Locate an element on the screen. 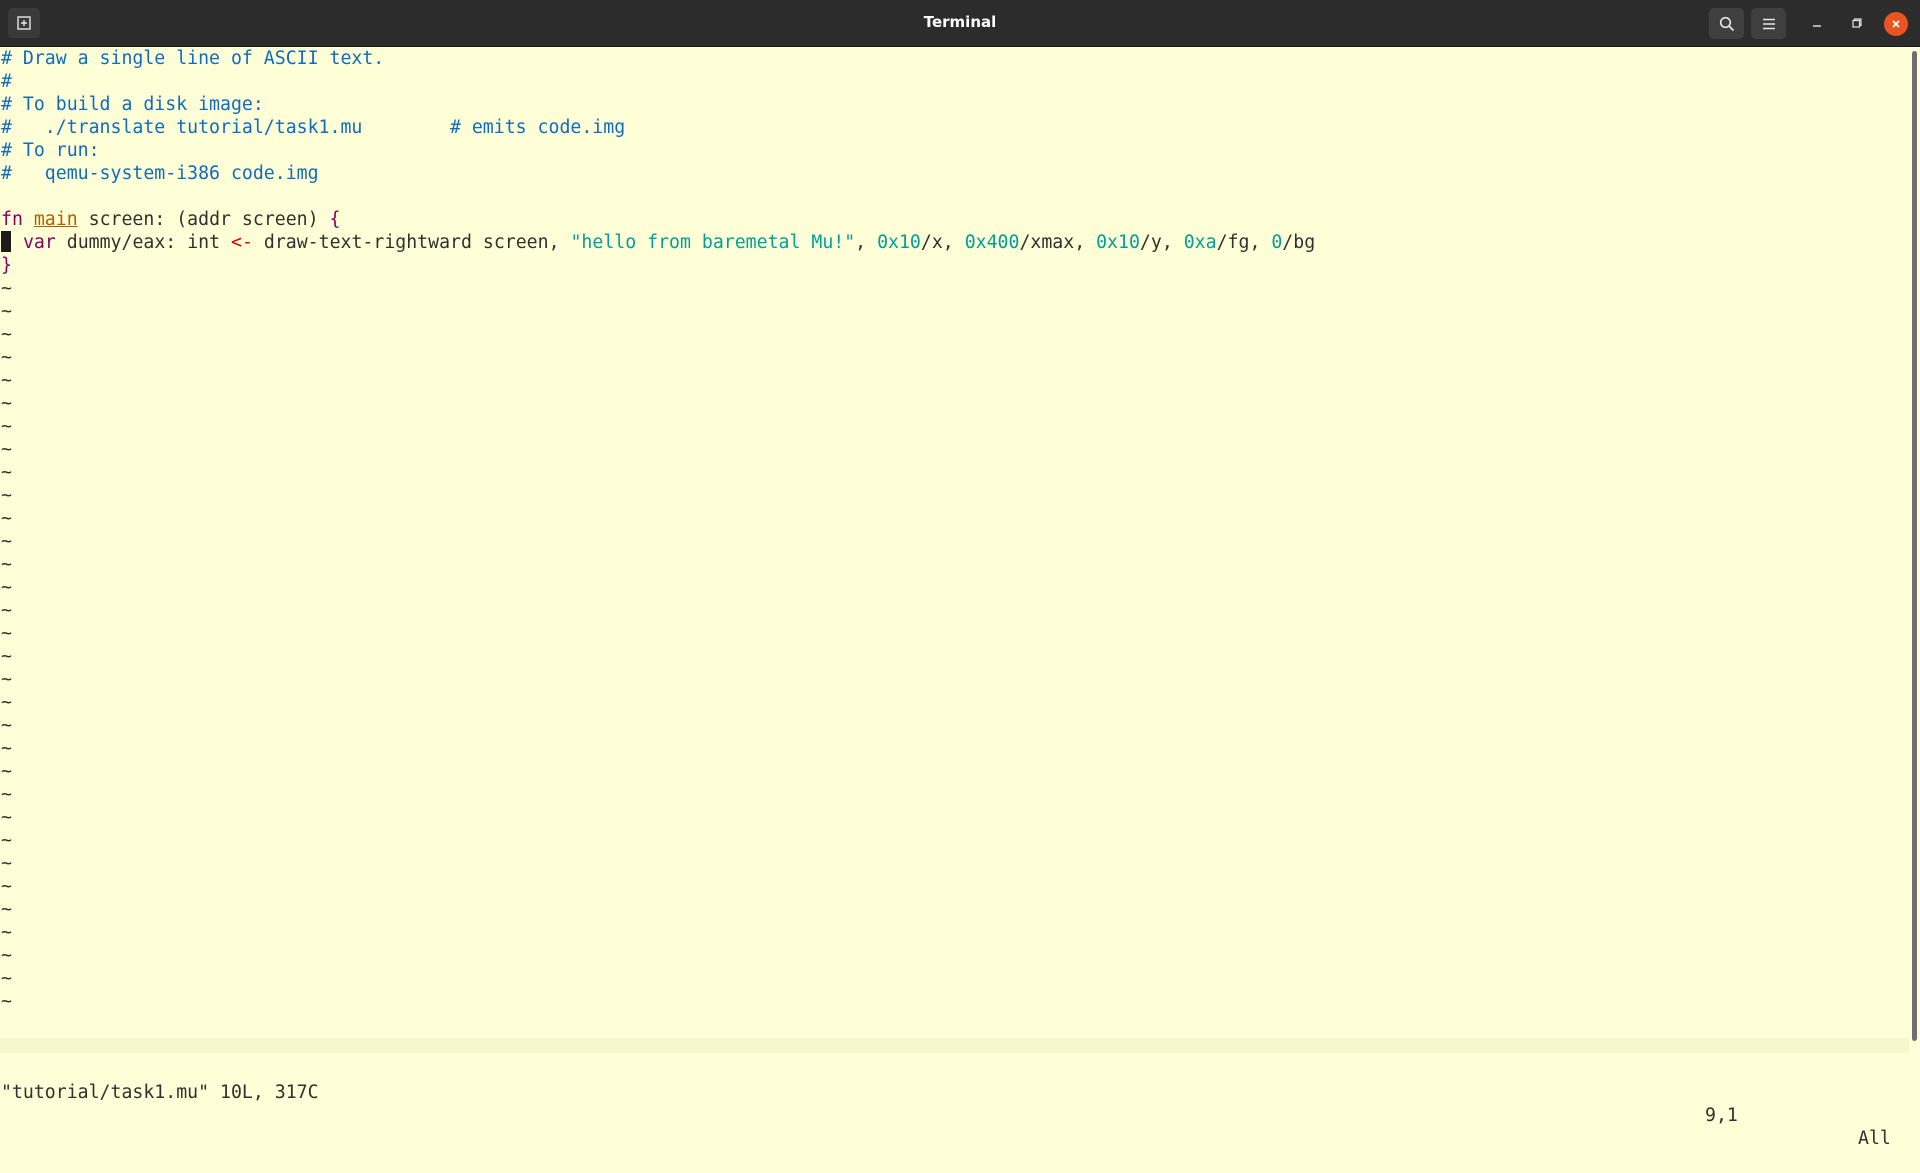  code-keyword: fn is located at coordinates (12, 219).